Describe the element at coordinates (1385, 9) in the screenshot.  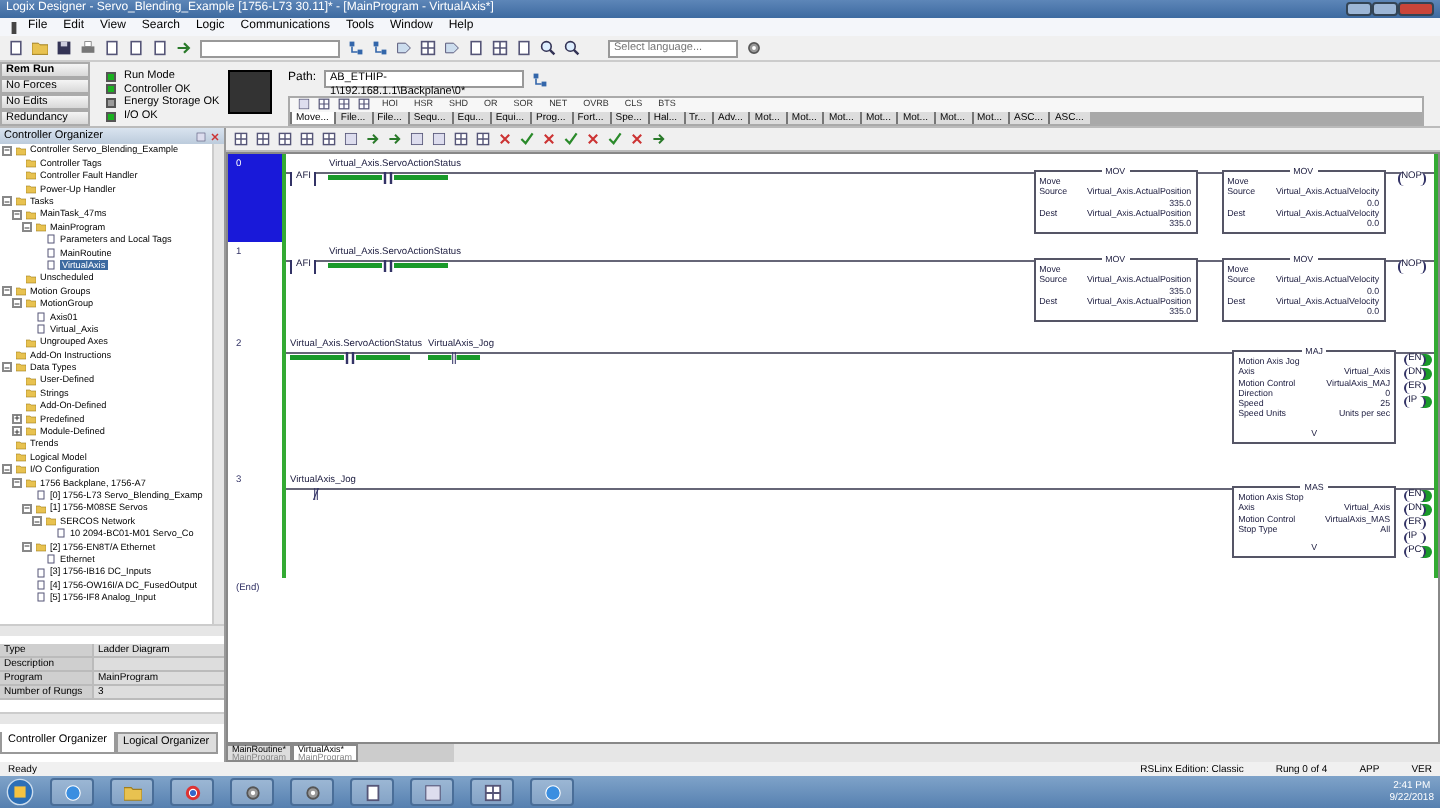
I see `maximize-button` at that location.